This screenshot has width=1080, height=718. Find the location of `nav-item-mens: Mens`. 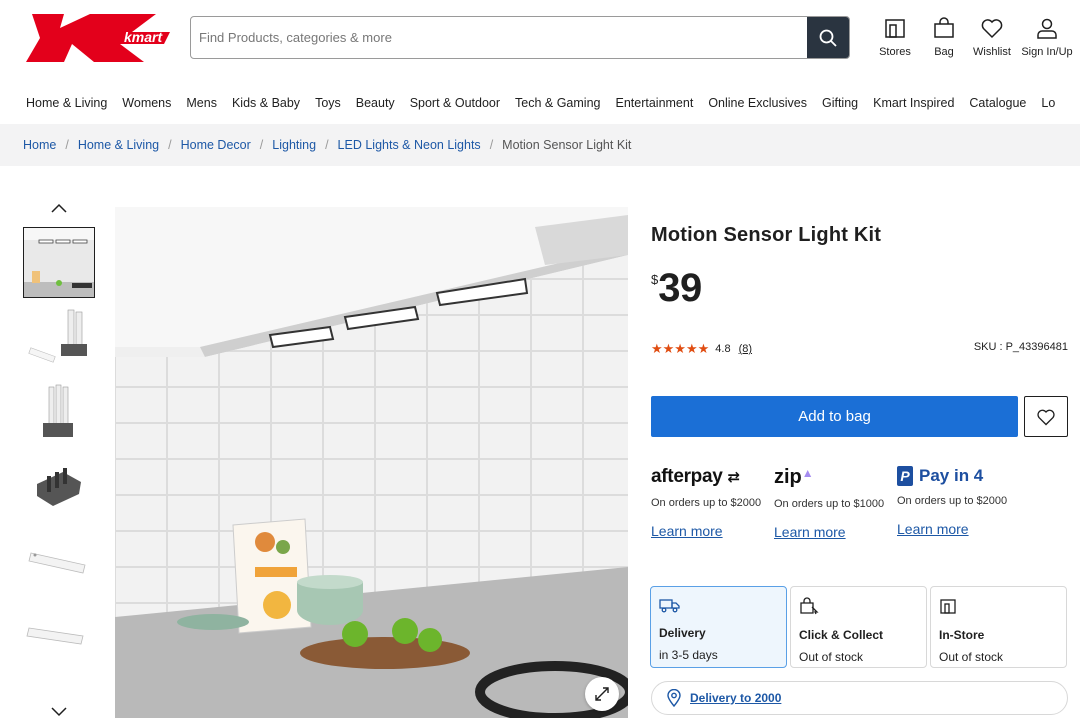

nav-item-mens: Mens is located at coordinates (201, 105).